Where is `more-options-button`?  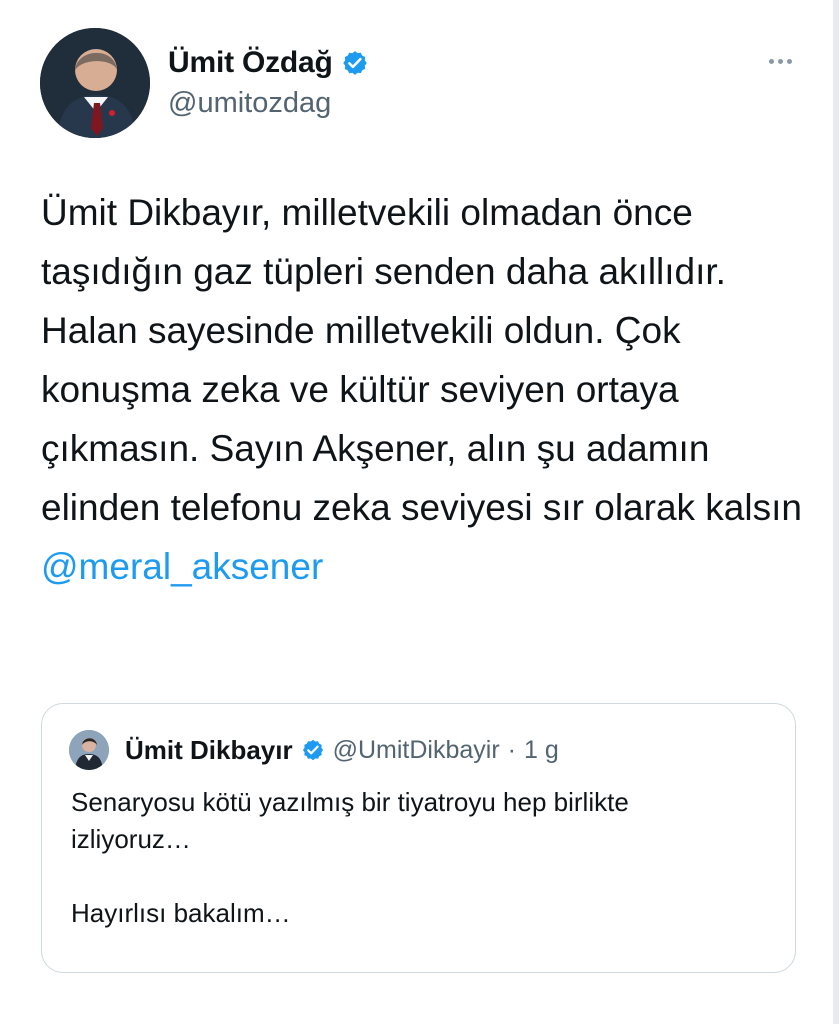 more-options-button is located at coordinates (780, 61).